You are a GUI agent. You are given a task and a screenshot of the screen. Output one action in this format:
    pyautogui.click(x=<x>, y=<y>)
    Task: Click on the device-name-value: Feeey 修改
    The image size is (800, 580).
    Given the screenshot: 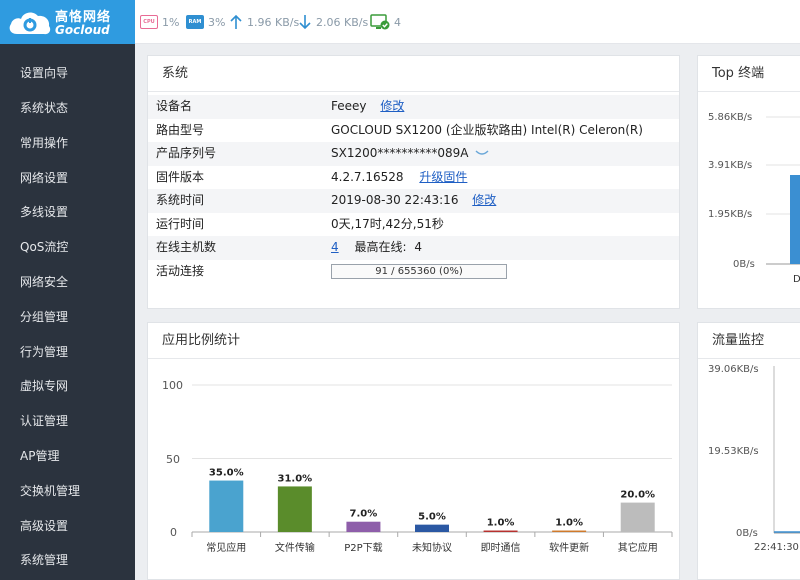 What is the action you would take?
    pyautogui.click(x=367, y=106)
    